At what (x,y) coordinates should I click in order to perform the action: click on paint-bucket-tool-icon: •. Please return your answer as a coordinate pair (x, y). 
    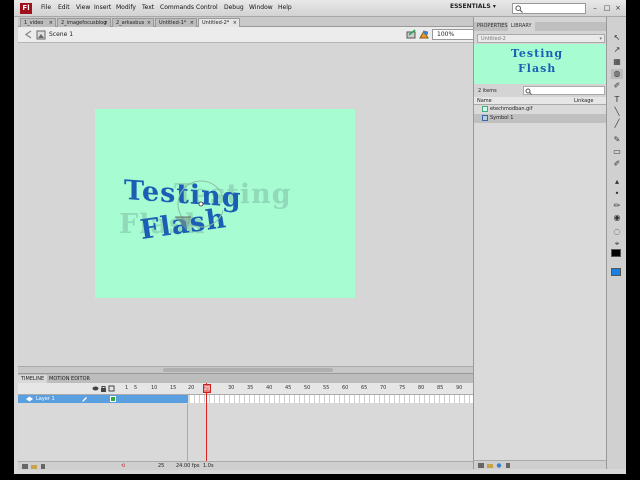
    Looking at the image, I should click on (617, 194).